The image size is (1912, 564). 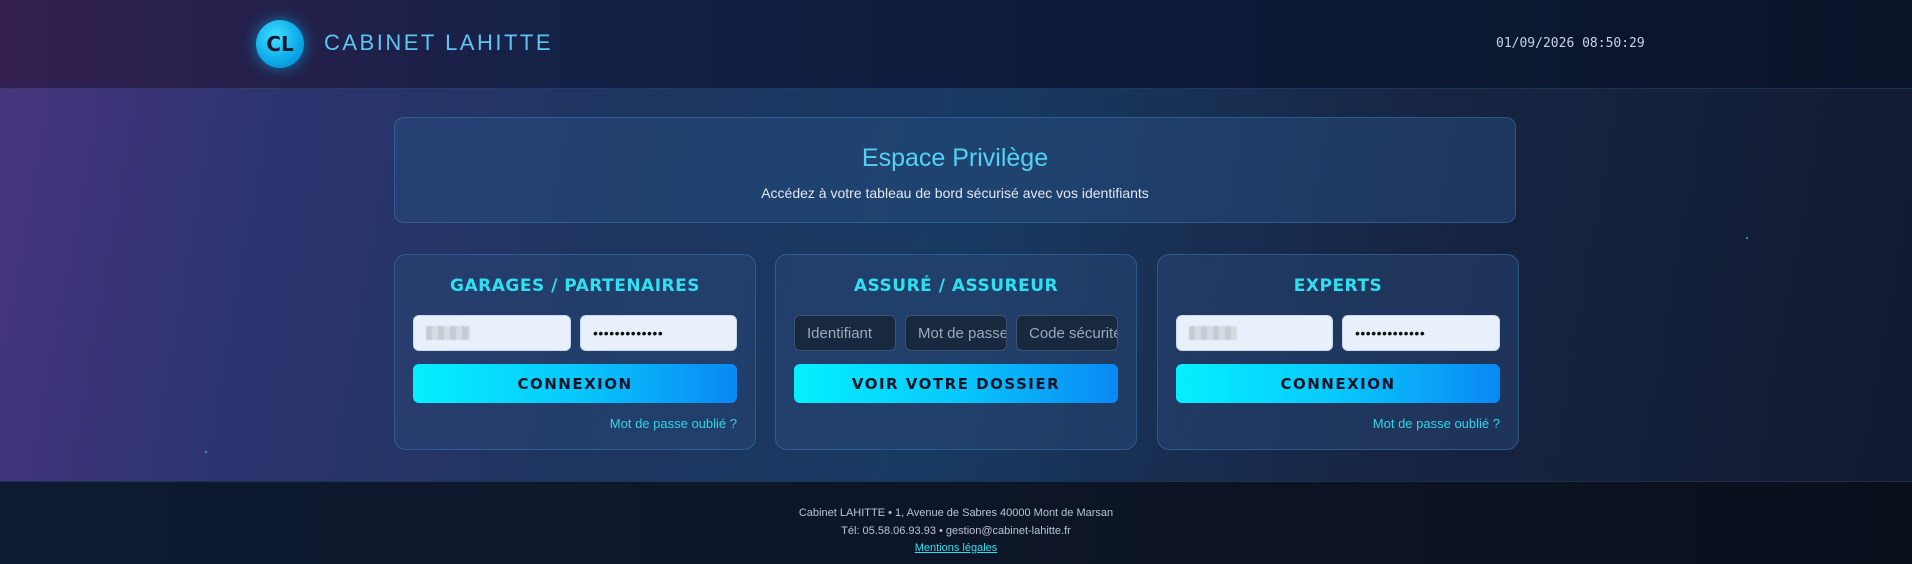 I want to click on security-code-input: Code sécurité, so click(x=1067, y=333).